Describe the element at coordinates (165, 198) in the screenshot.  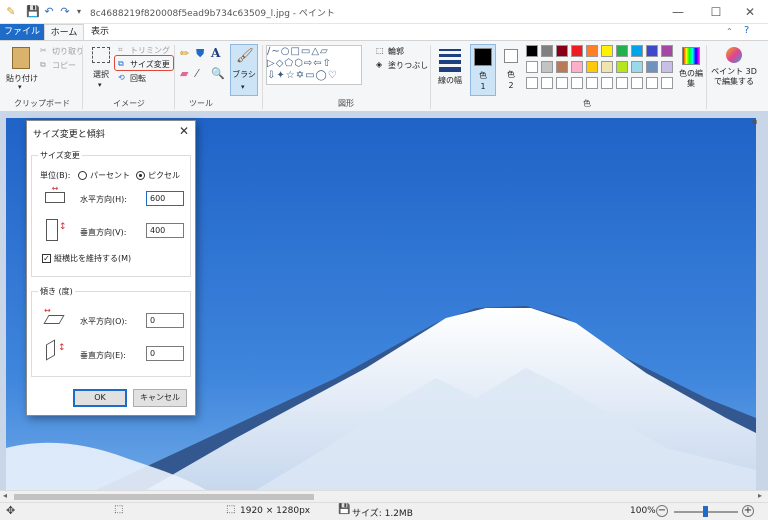
I see `horizontal-input: 600` at that location.